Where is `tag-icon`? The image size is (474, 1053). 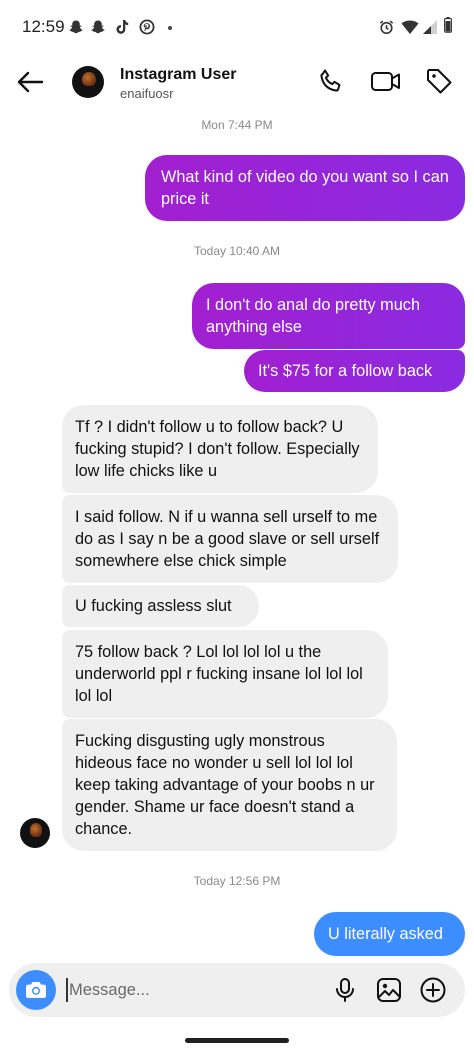
tag-icon is located at coordinates (439, 81).